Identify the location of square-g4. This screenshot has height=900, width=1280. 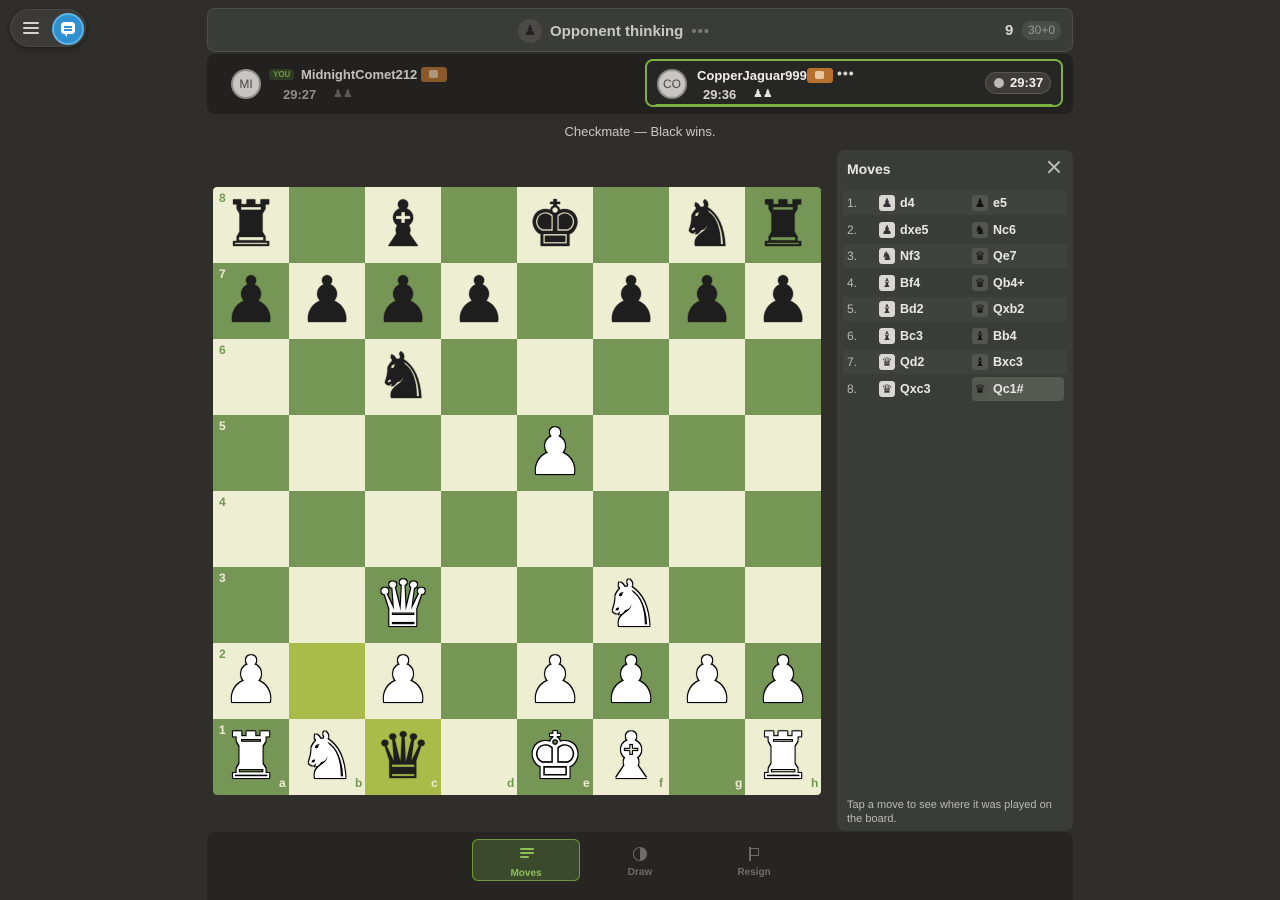
(707, 529).